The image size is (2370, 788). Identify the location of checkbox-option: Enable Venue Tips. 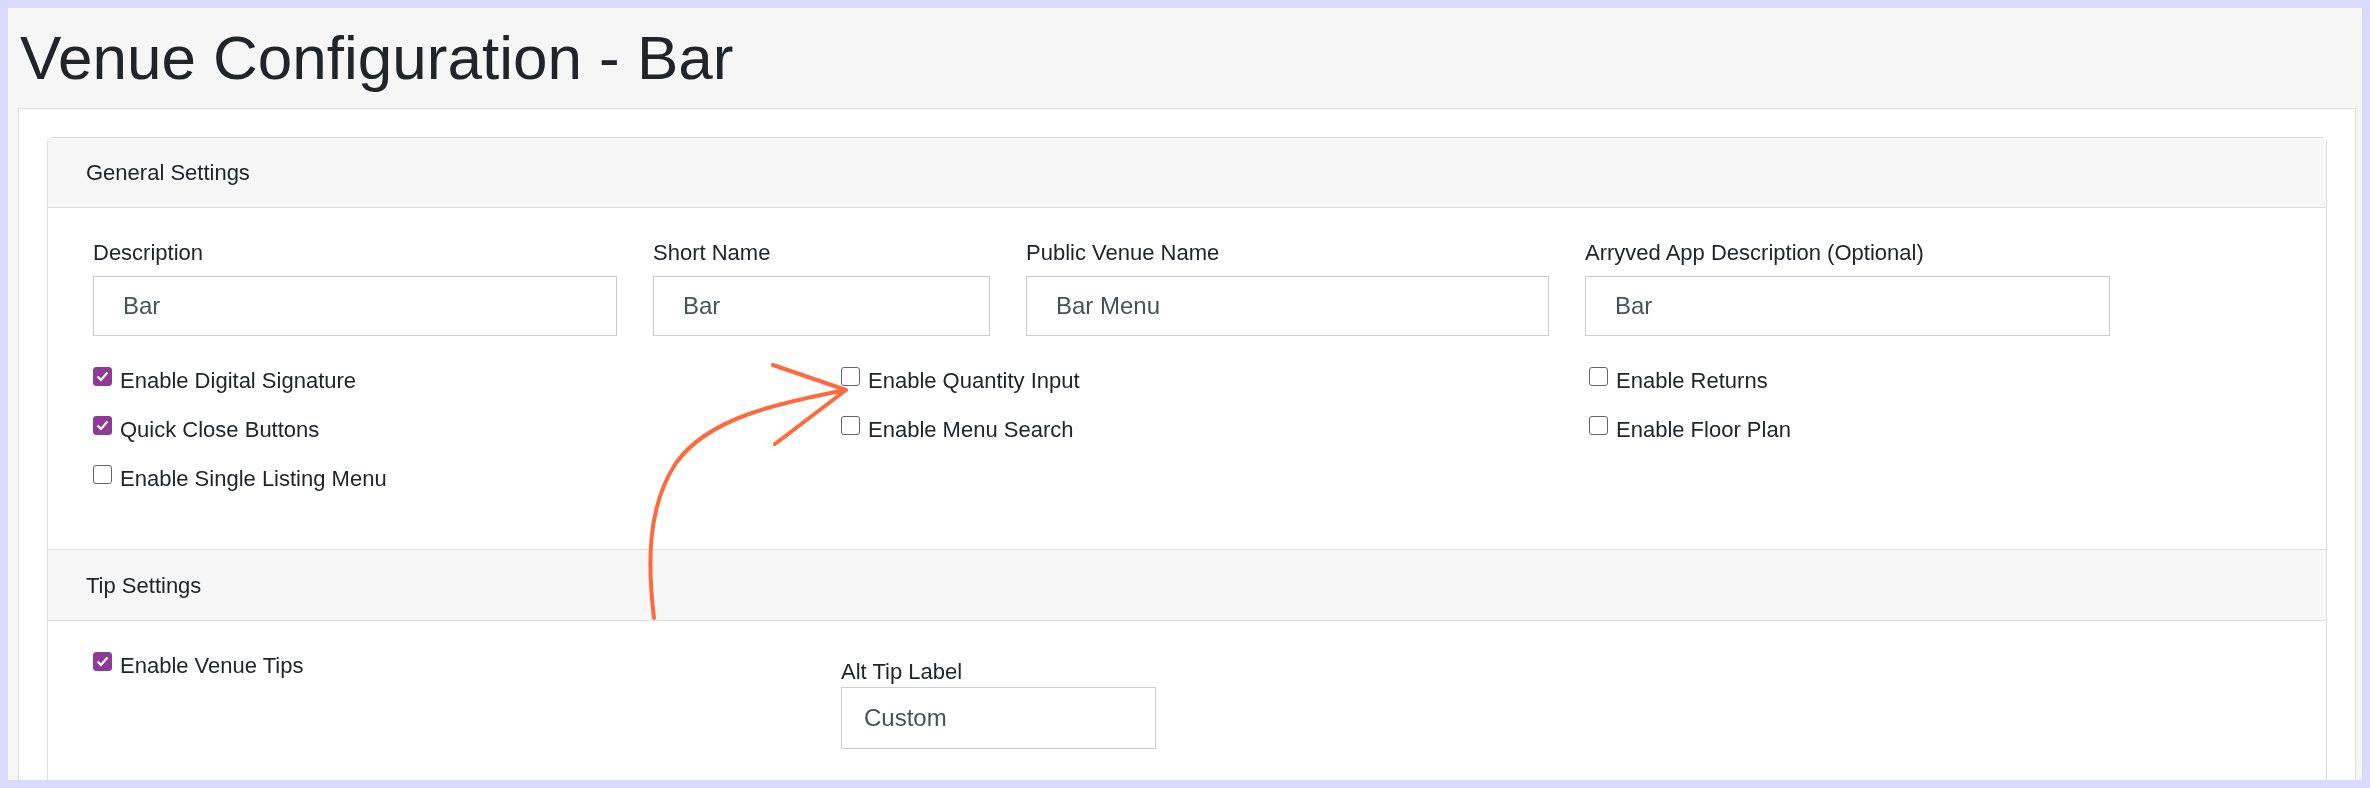
(467, 665).